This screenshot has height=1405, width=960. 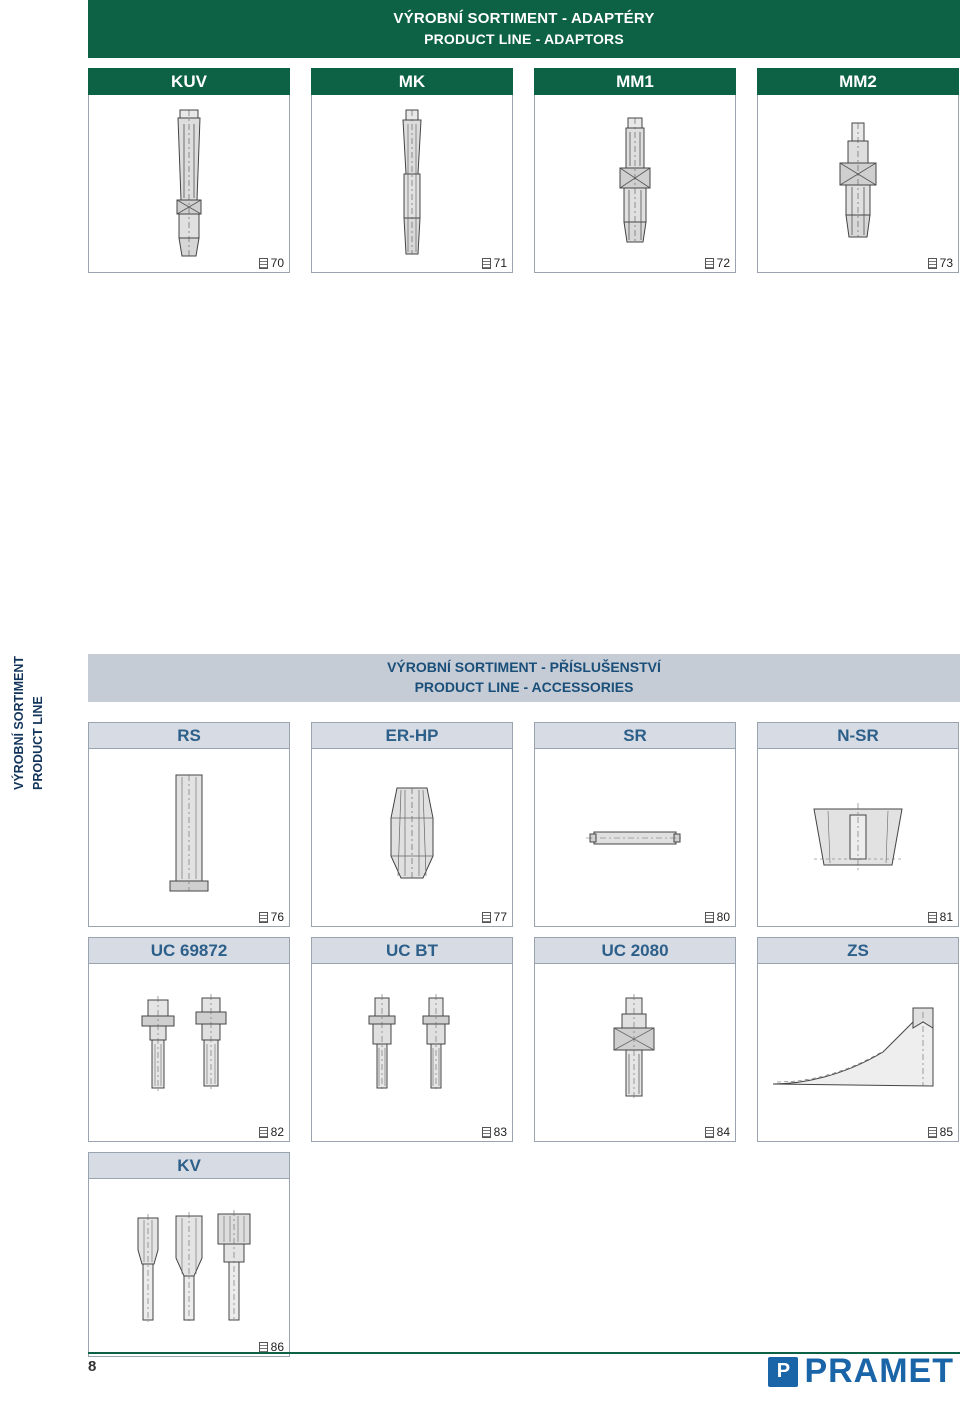 What do you see at coordinates (858, 81) in the screenshot?
I see `product-card-label: MM2` at bounding box center [858, 81].